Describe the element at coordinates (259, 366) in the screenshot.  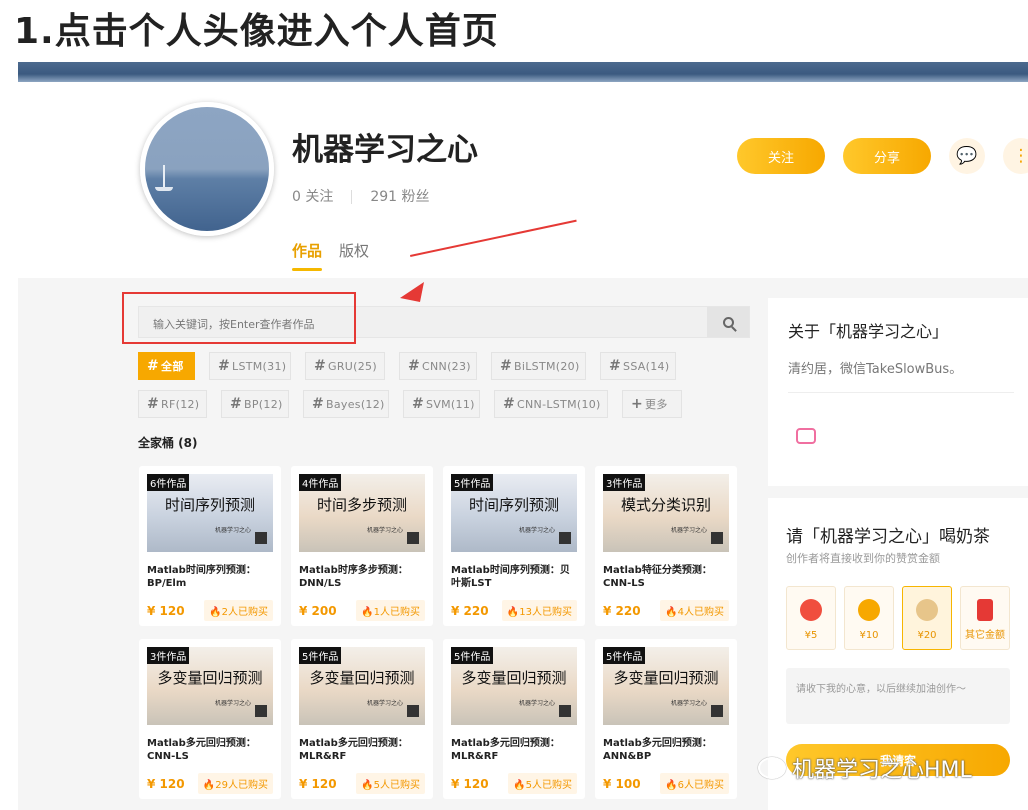
I see `tag-label: LSTM(31)` at that location.